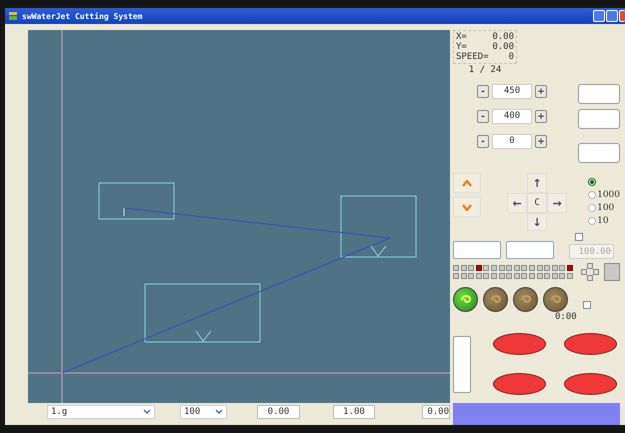  What do you see at coordinates (472, 57) in the screenshot?
I see `readout-label: SPEED=` at bounding box center [472, 57].